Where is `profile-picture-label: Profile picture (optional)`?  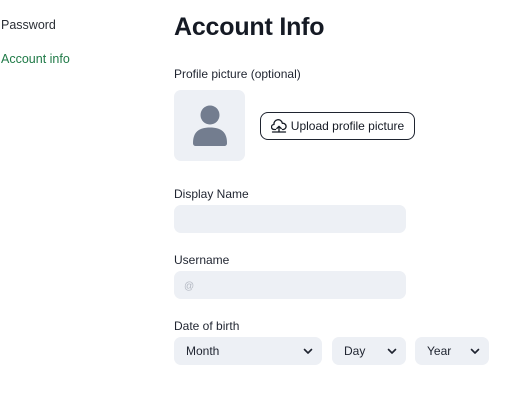 profile-picture-label: Profile picture (optional) is located at coordinates (237, 74).